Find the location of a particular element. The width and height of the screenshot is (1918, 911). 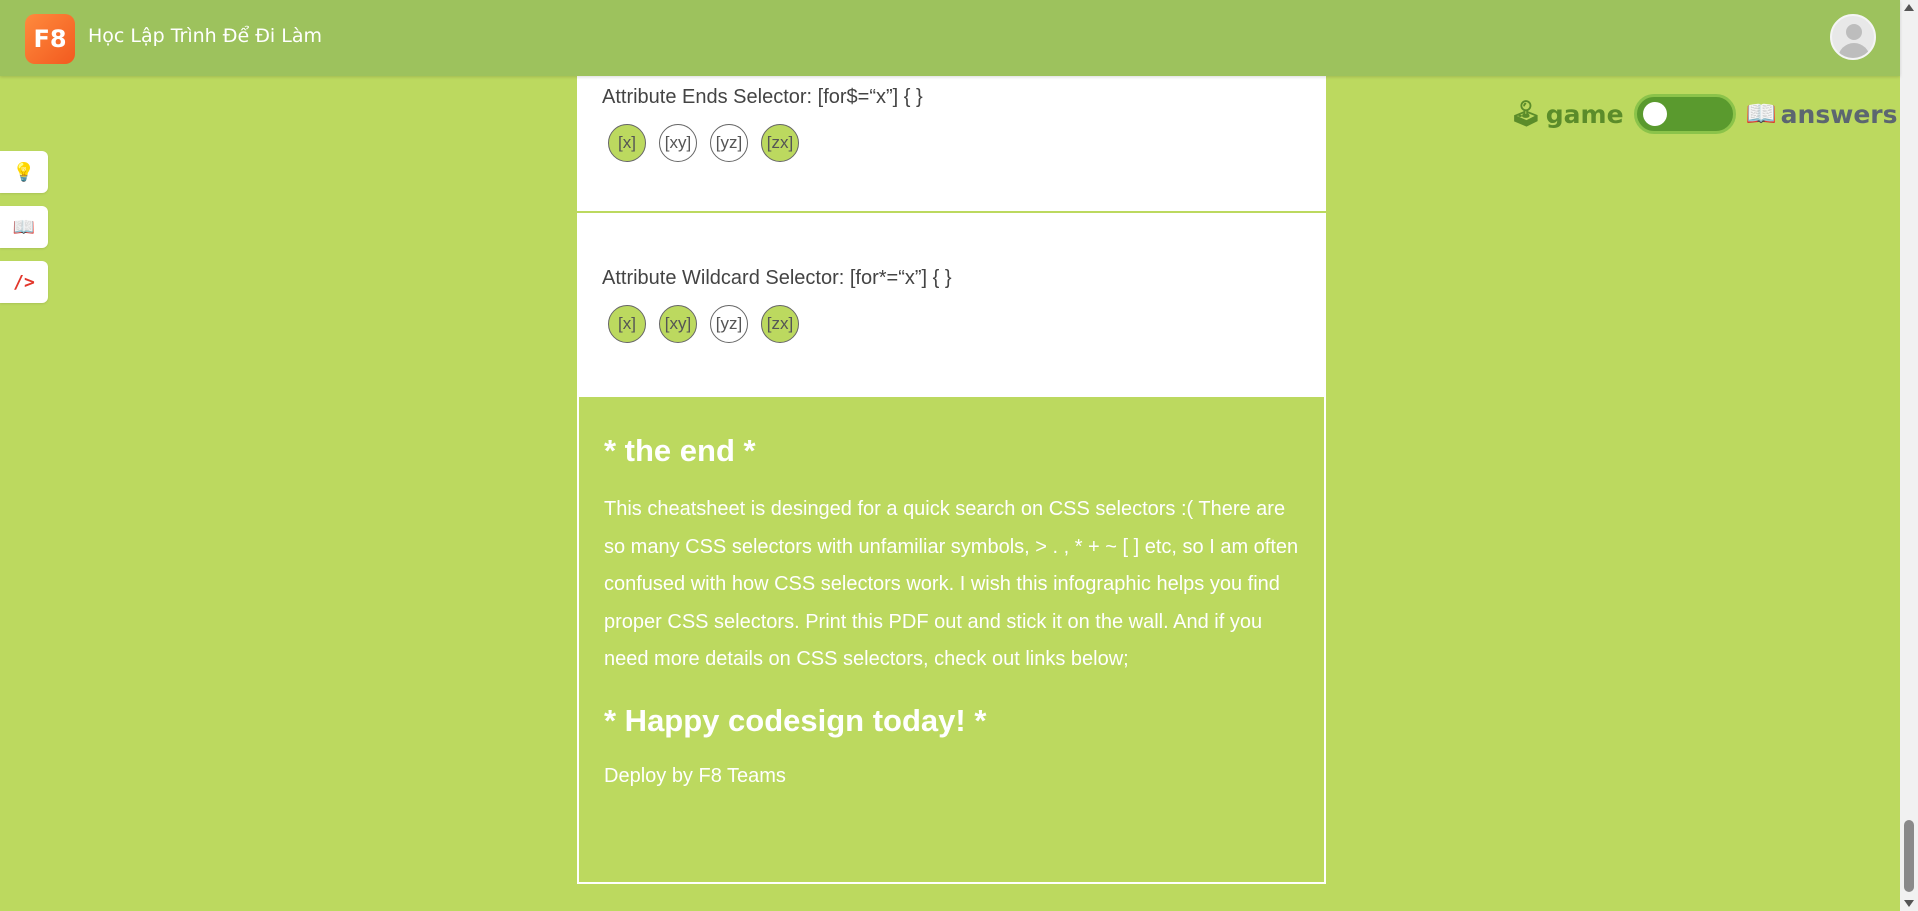

scrollbar-thumb is located at coordinates (1909, 856).